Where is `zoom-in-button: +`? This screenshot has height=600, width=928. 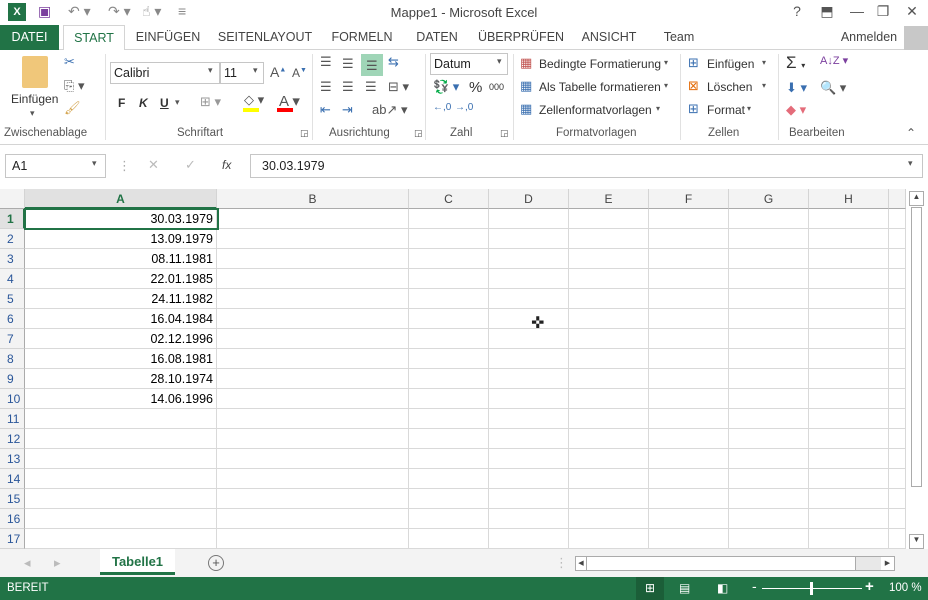 zoom-in-button: + is located at coordinates (869, 586).